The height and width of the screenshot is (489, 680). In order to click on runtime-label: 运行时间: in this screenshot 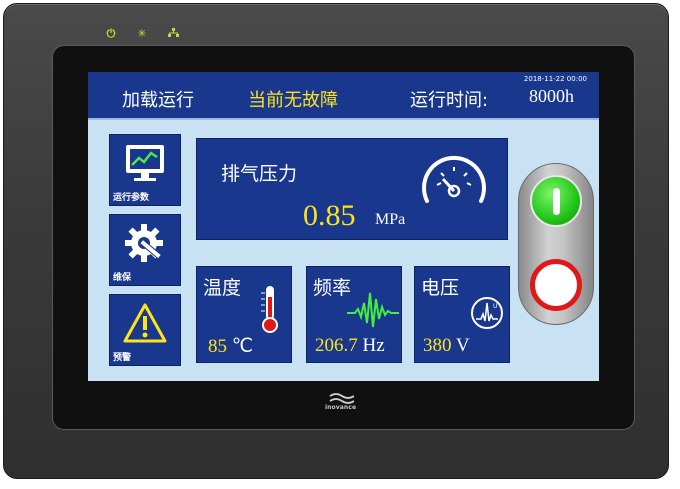, I will do `click(449, 100)`.